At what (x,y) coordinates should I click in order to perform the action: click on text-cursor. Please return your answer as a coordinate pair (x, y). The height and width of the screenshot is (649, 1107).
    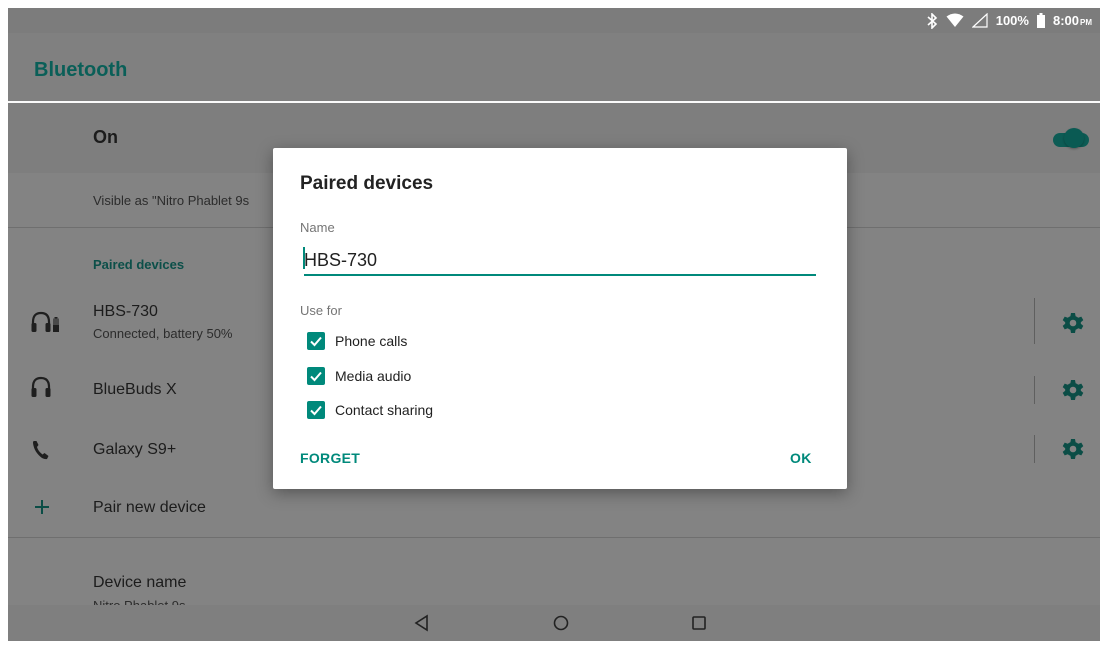
    Looking at the image, I should click on (304, 258).